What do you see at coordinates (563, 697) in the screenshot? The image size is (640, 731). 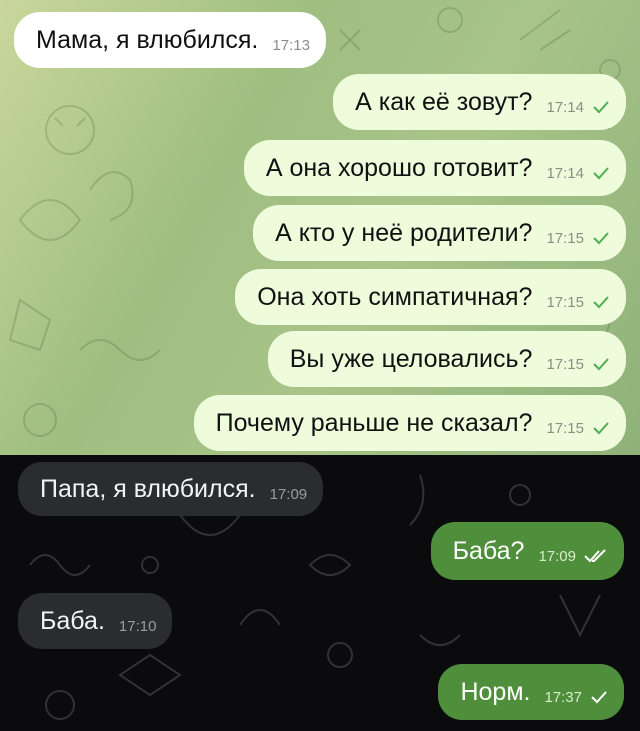 I see `message-time: 17:37` at bounding box center [563, 697].